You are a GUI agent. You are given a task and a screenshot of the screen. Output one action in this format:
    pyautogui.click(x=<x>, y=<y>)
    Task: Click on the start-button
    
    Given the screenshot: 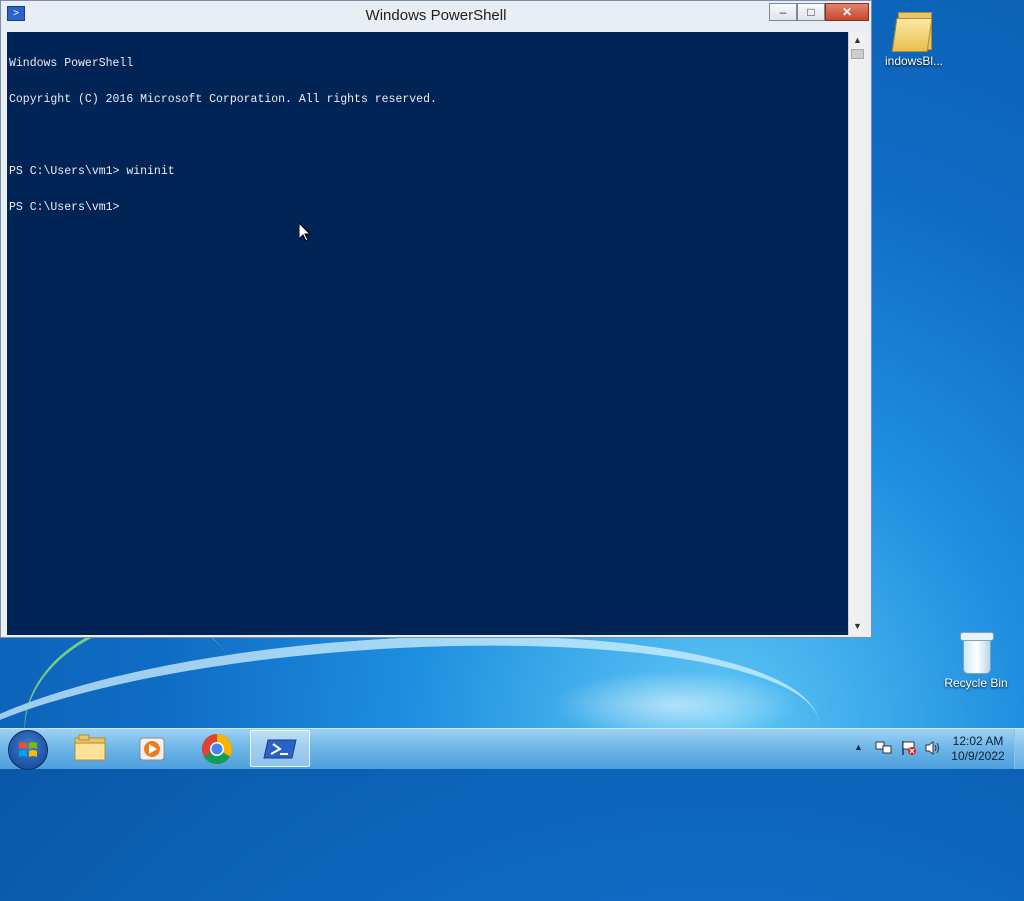 What is the action you would take?
    pyautogui.click(x=28, y=750)
    